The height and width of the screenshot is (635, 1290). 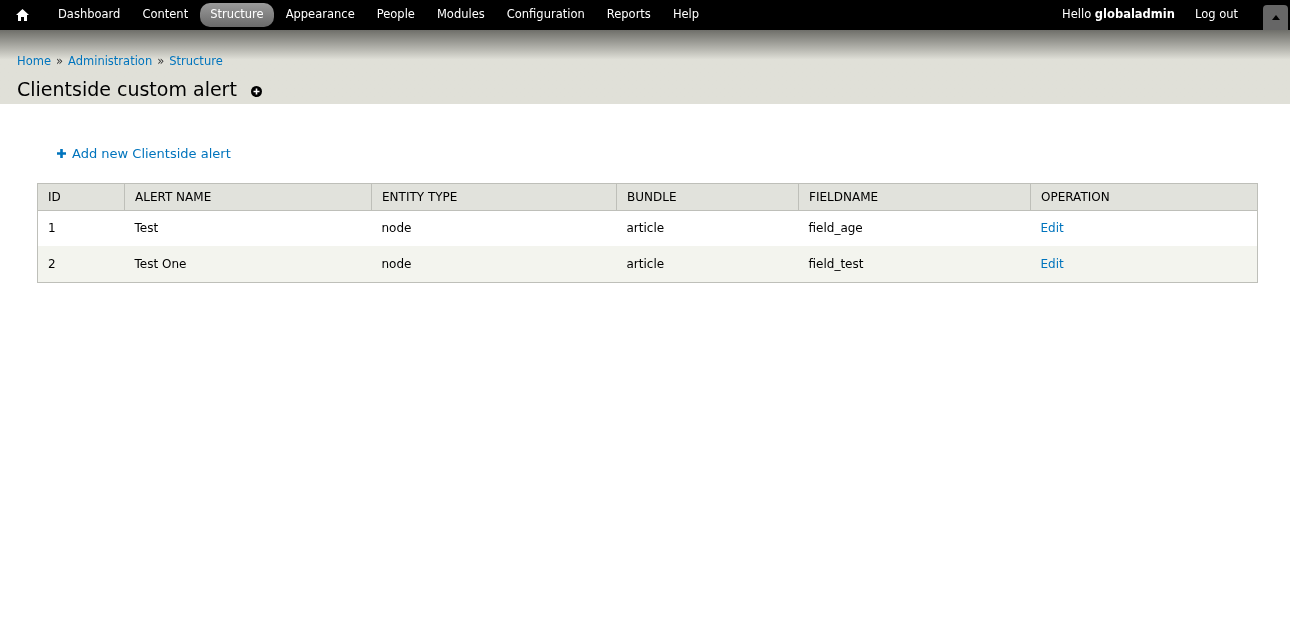 What do you see at coordinates (22, 15) in the screenshot?
I see `home-icon` at bounding box center [22, 15].